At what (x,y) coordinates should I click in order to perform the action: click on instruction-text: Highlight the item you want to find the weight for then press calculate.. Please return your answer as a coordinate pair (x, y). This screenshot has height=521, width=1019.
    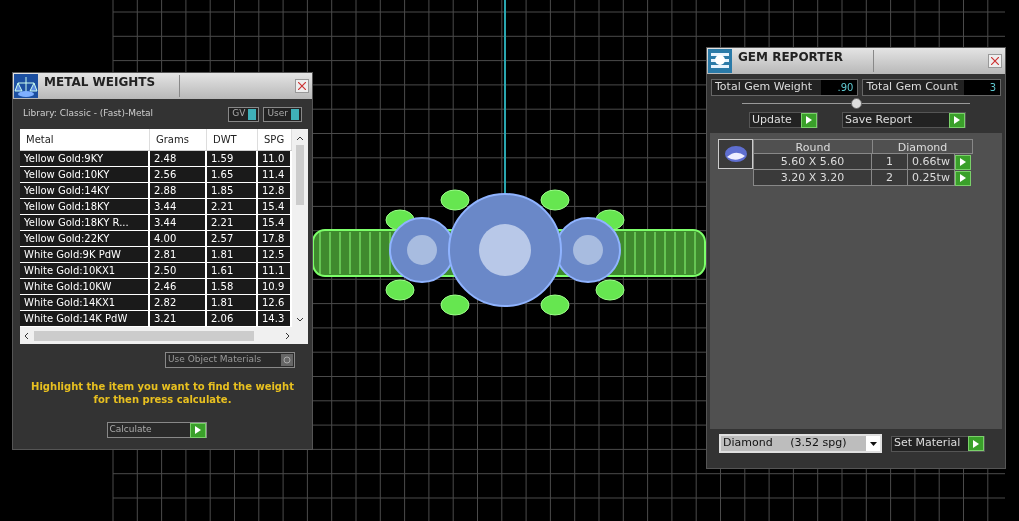
    Looking at the image, I should click on (162, 393).